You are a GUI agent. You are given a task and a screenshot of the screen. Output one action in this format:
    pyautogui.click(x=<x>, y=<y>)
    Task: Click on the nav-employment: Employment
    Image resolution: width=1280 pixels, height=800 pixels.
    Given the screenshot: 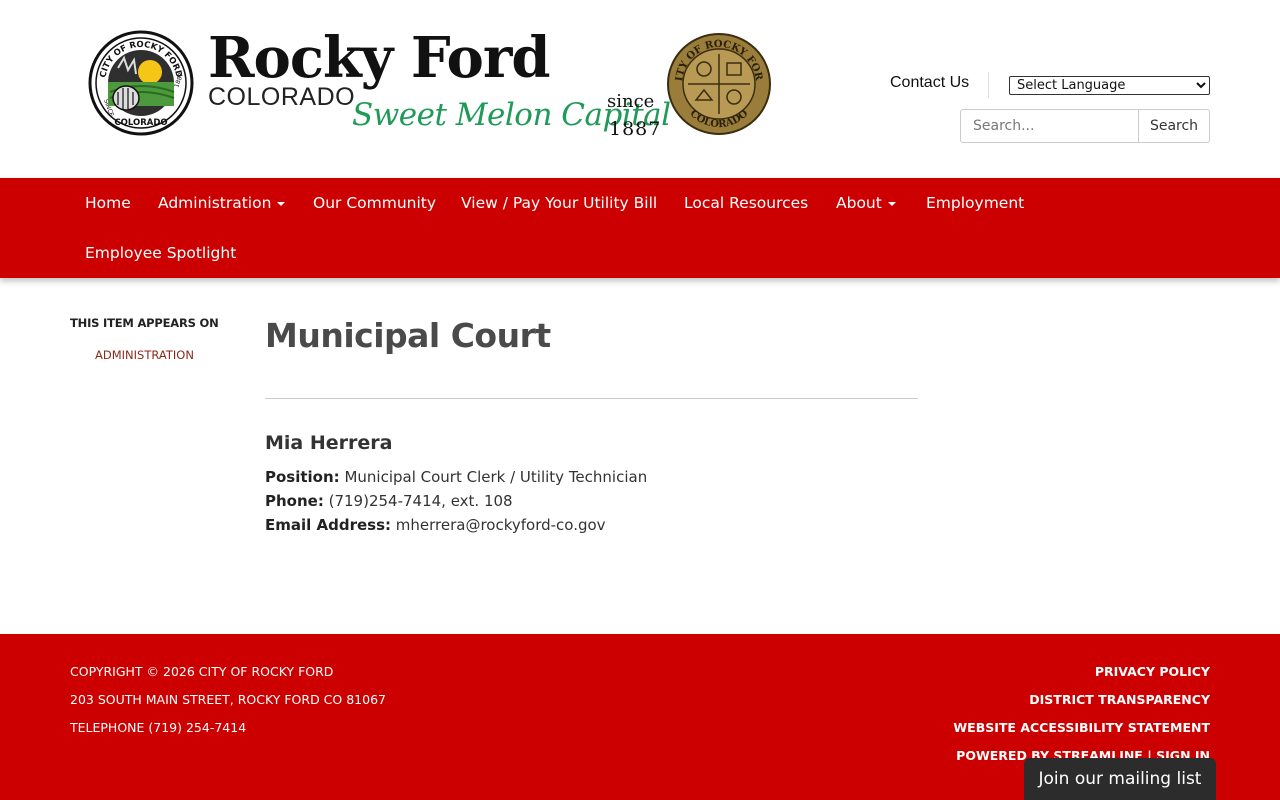 What is the action you would take?
    pyautogui.click(x=975, y=203)
    